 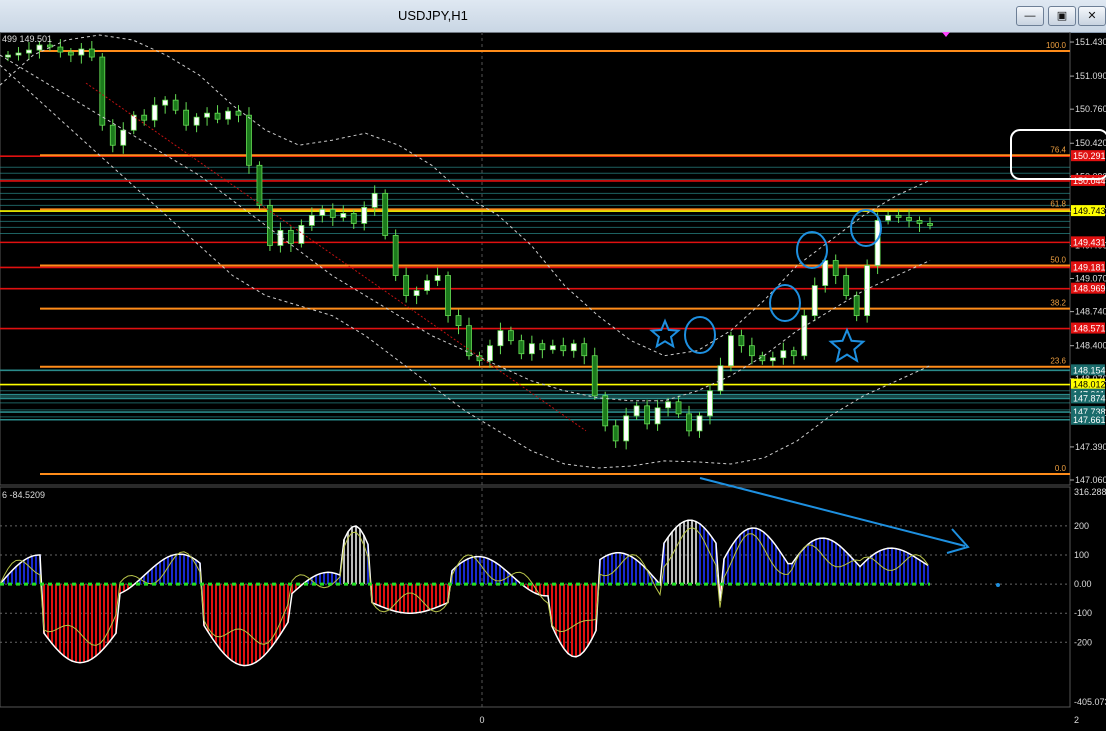 What do you see at coordinates (1090, 279) in the screenshot?
I see `price-axis-label: 149.070` at bounding box center [1090, 279].